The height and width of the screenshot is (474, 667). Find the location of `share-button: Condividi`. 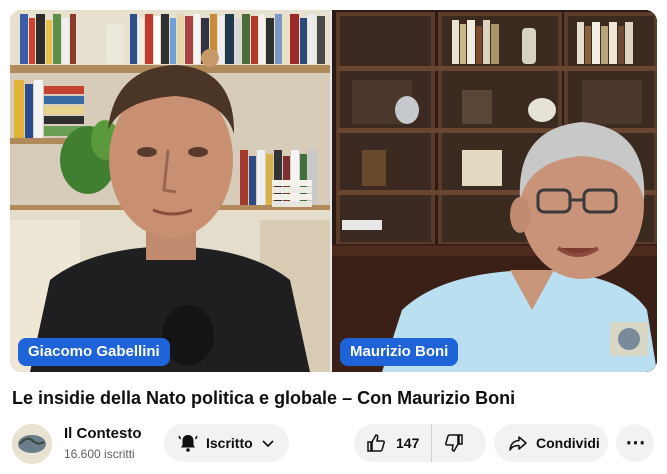

share-button: Condividi is located at coordinates (551, 443).